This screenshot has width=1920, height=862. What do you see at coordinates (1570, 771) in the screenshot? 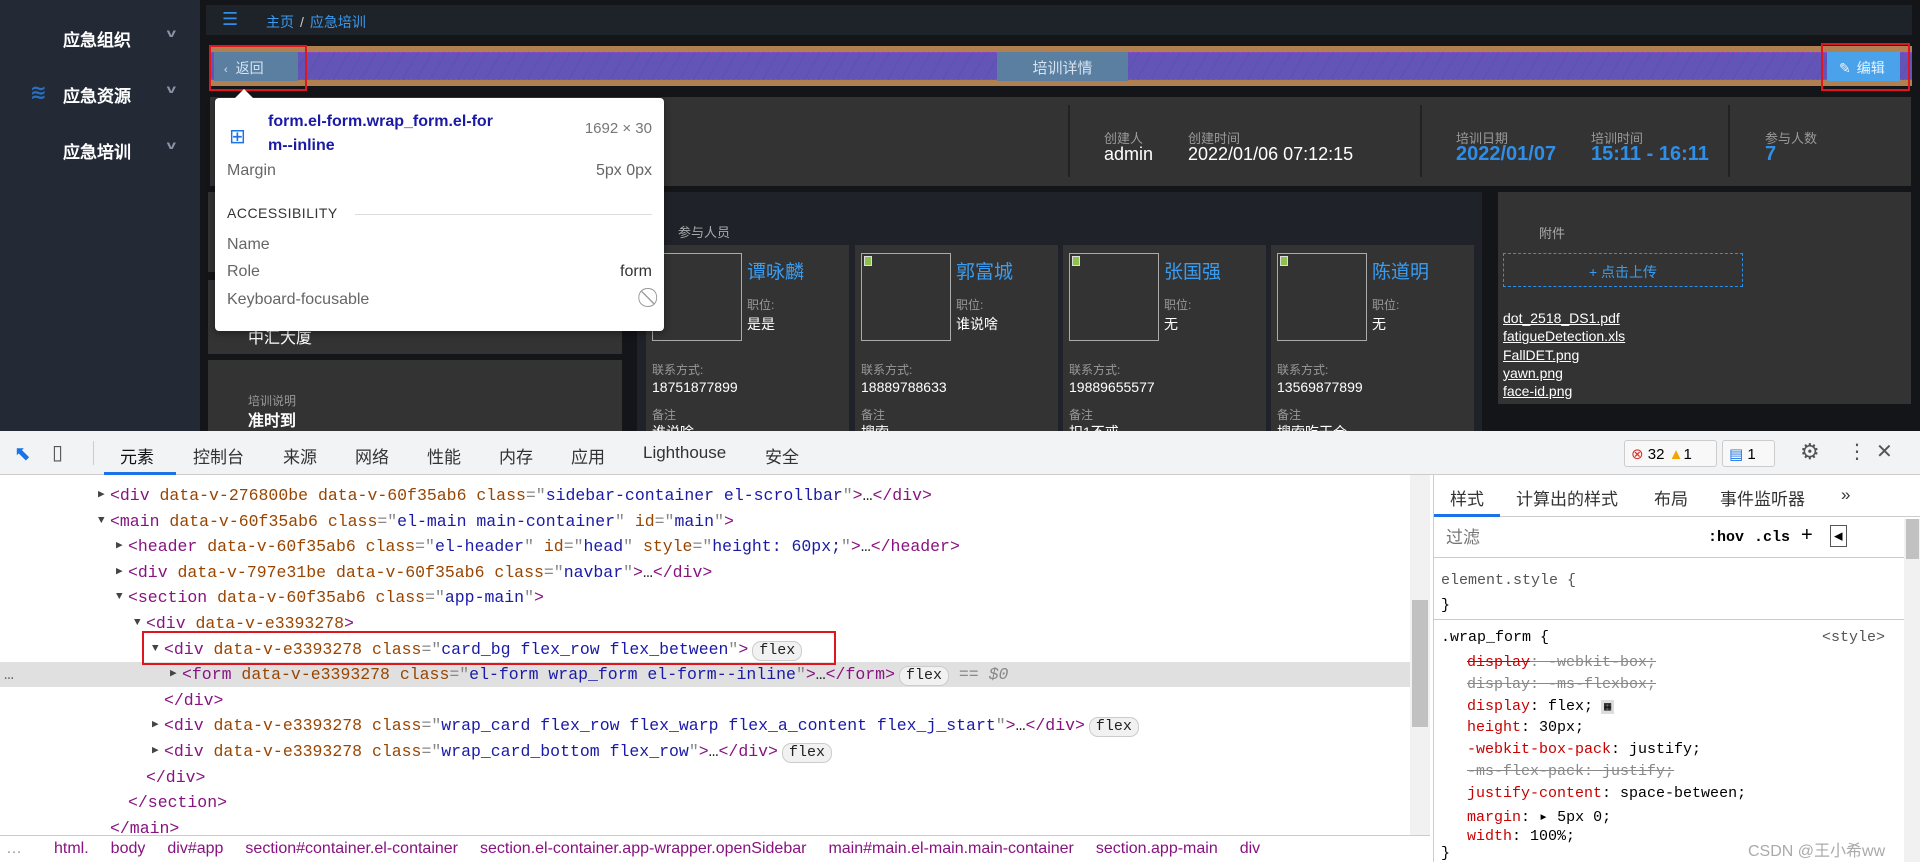
I see `css-property: -ms-flex-pack: justify;` at bounding box center [1570, 771].